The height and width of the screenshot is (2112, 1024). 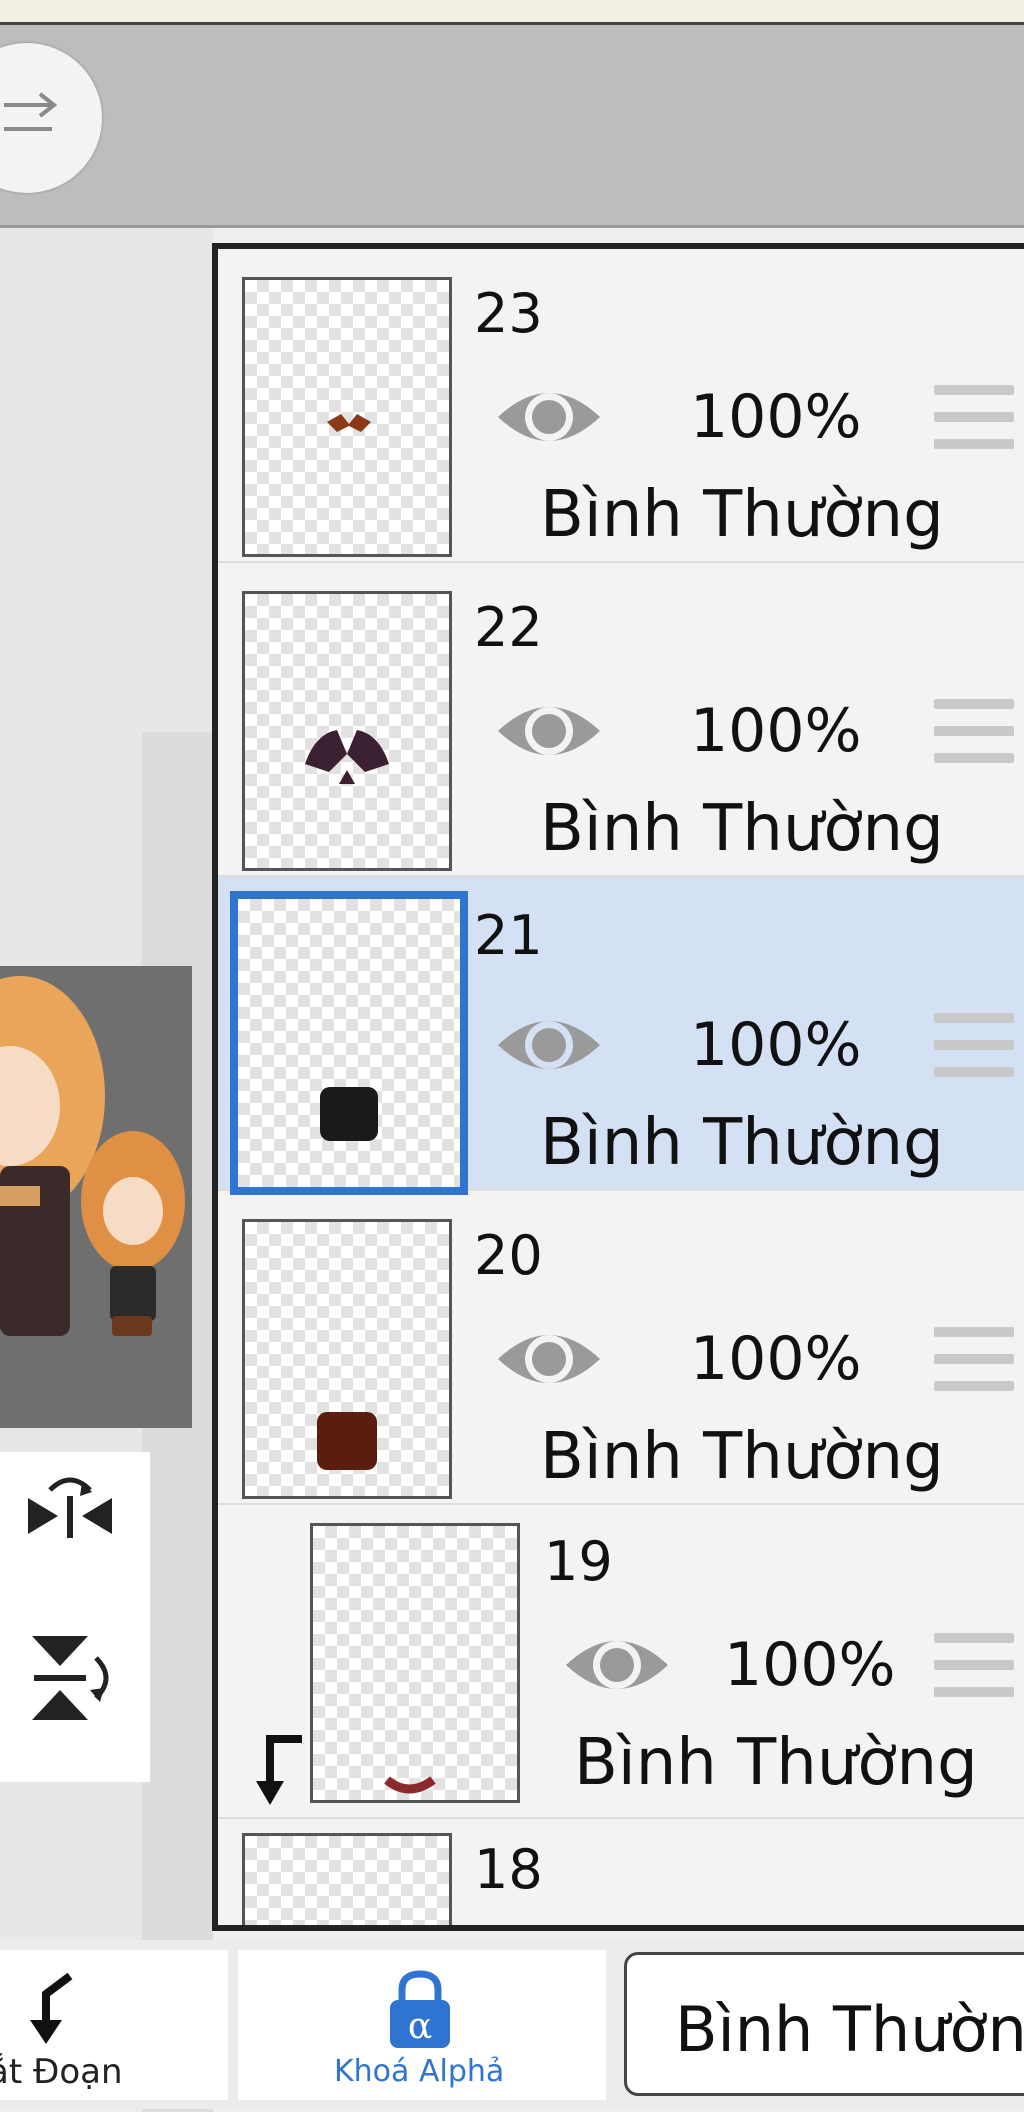 What do you see at coordinates (114, 2025) in the screenshot?
I see `clipping-button: ắt Đoạn` at bounding box center [114, 2025].